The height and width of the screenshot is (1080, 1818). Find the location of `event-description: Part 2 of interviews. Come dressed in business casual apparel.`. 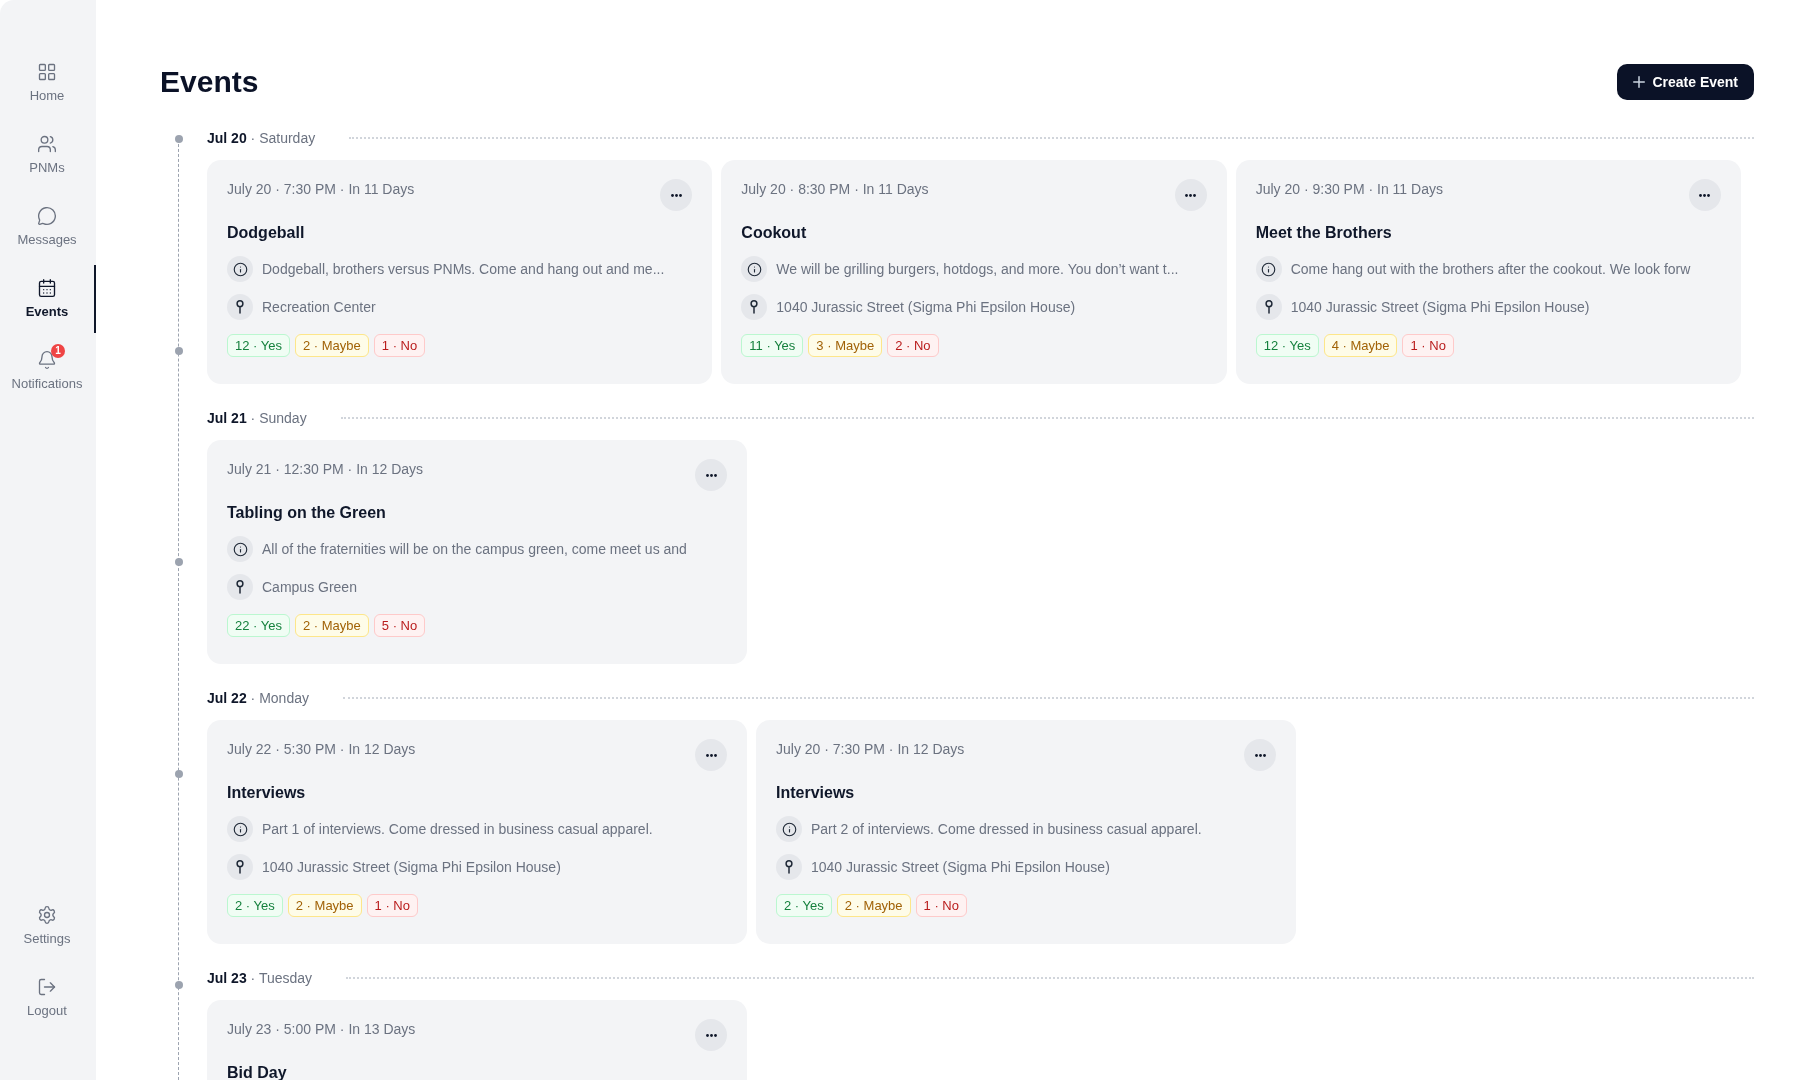

event-description: Part 2 of interviews. Come dressed in business casual apparel. is located at coordinates (1006, 829).